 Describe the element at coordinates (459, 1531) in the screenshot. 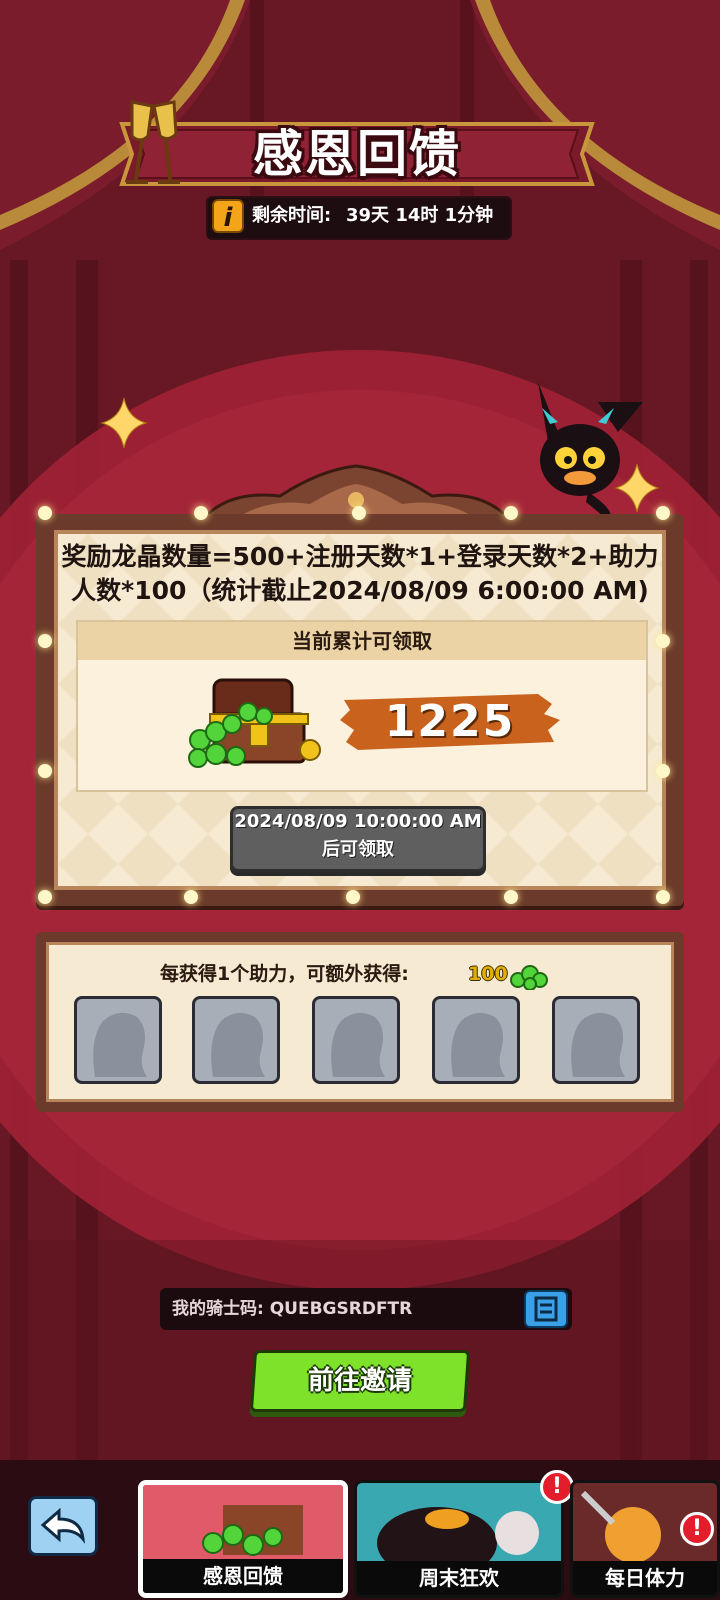

I see `tab-image-dragon` at that location.